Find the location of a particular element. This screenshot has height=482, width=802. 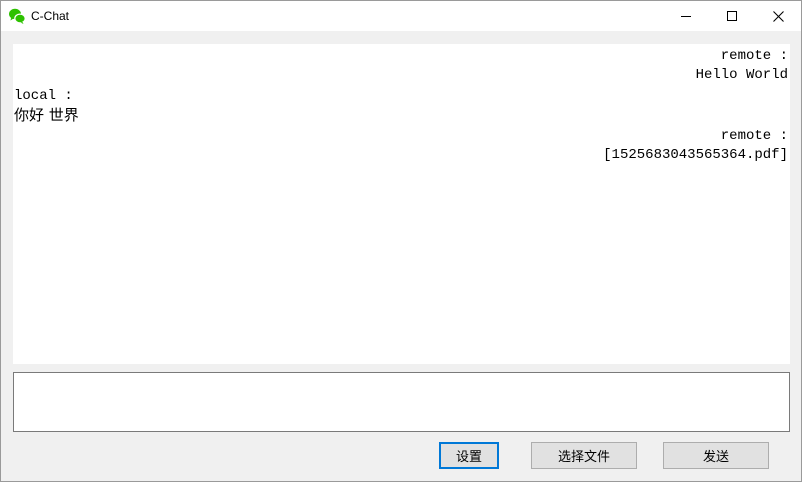

minimize-icon is located at coordinates (686, 16).